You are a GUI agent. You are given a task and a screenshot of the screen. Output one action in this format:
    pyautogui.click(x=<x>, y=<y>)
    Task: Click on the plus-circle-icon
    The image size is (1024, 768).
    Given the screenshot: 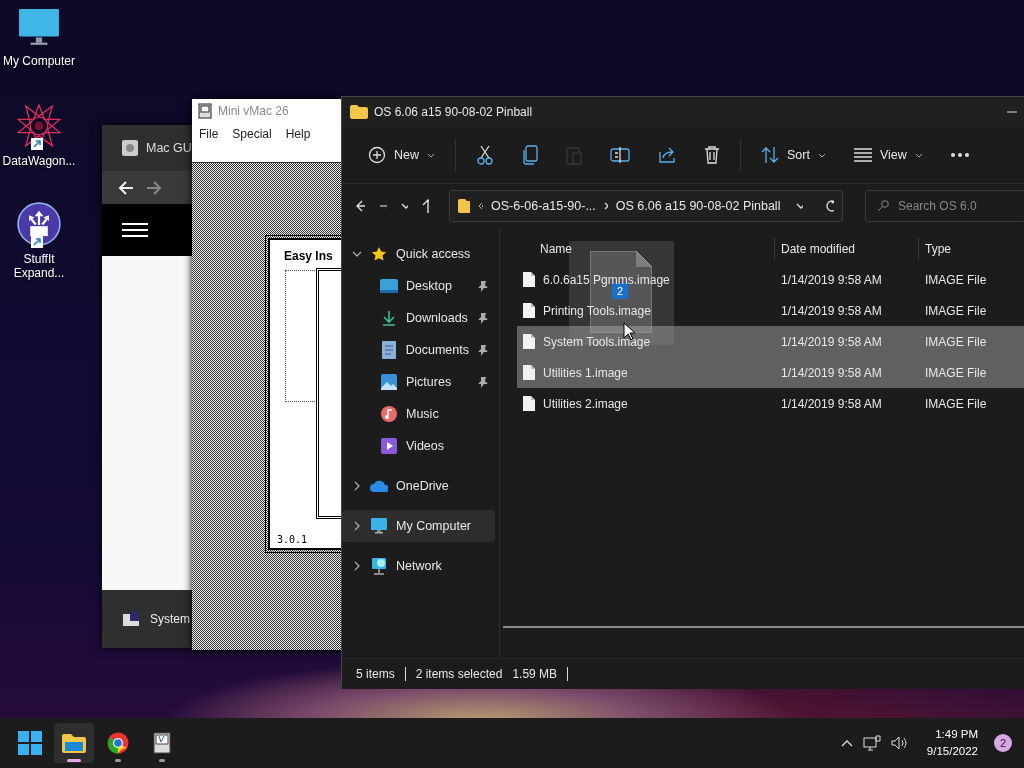 What is the action you would take?
    pyautogui.click(x=377, y=155)
    